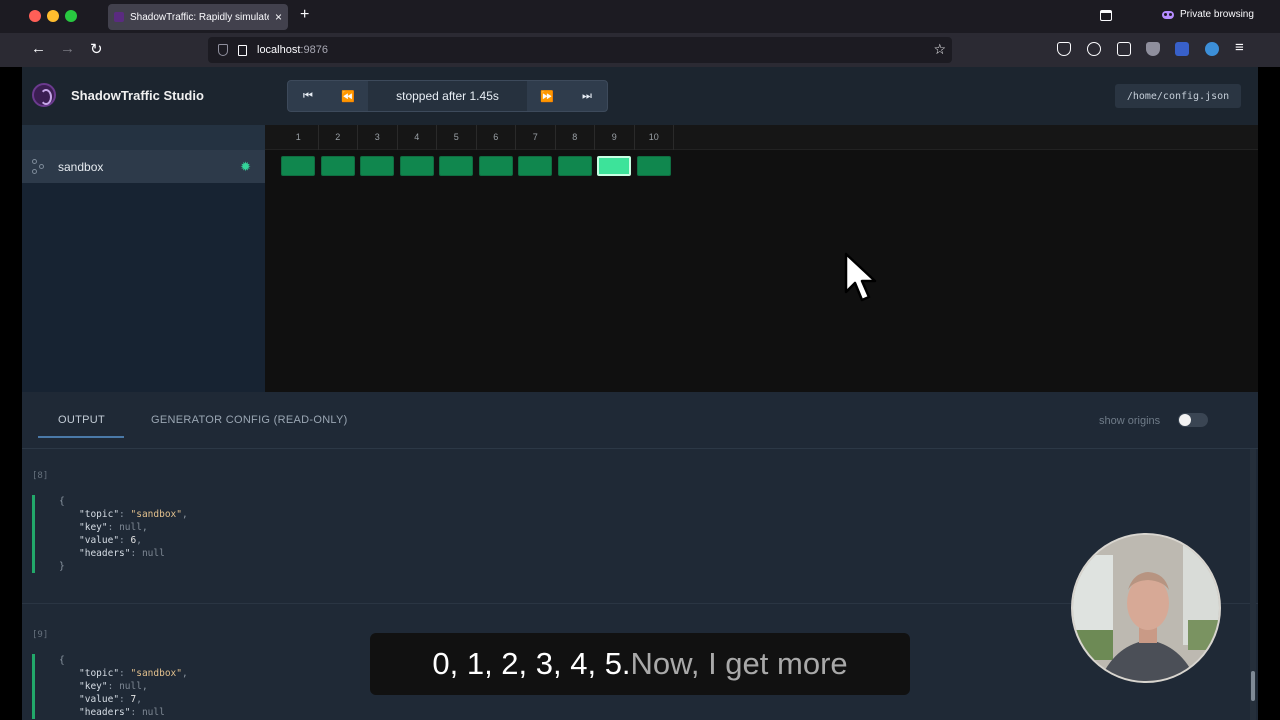 This screenshot has width=1280, height=720. I want to click on show-origins-label: show origins, so click(1130, 421).